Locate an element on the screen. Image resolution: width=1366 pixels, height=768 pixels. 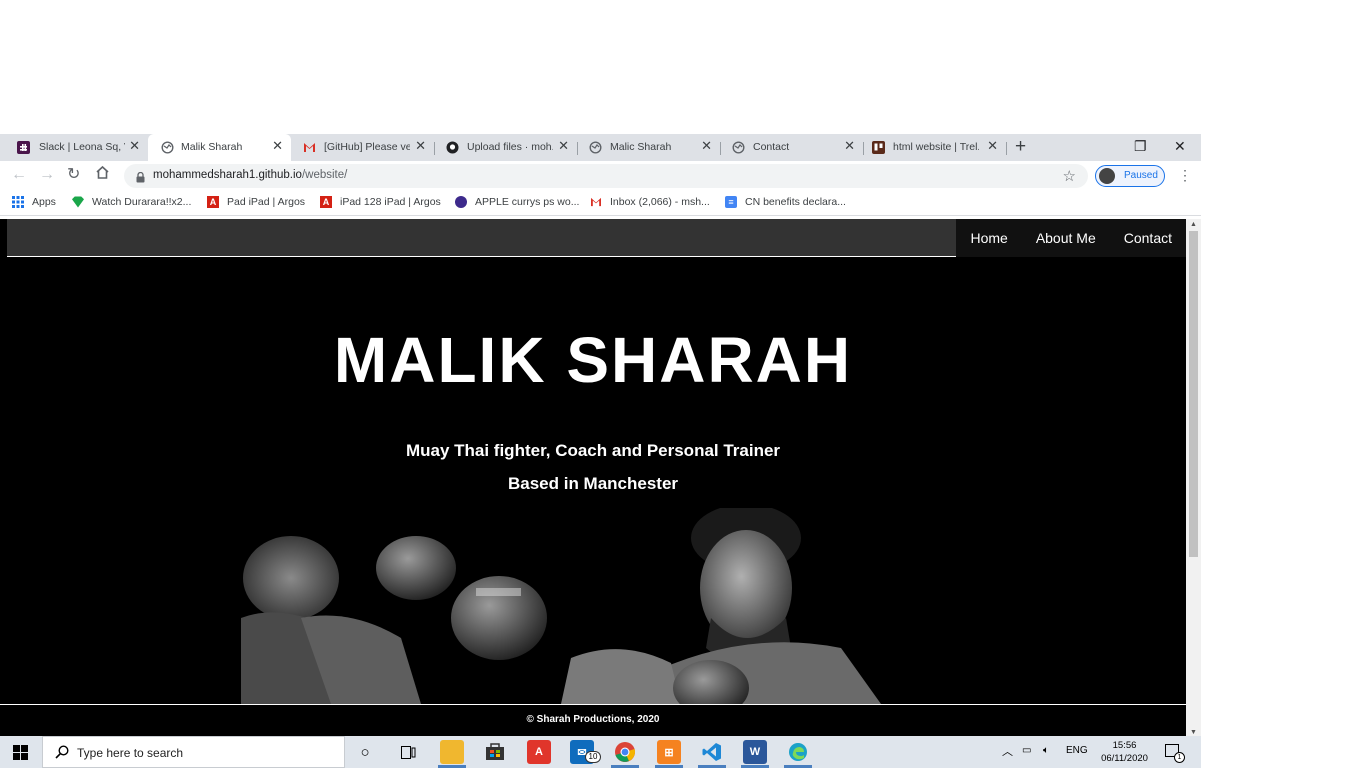
tab-slack: Slack | Leona Sq, V... ✕ is located at coordinates (74, 147).